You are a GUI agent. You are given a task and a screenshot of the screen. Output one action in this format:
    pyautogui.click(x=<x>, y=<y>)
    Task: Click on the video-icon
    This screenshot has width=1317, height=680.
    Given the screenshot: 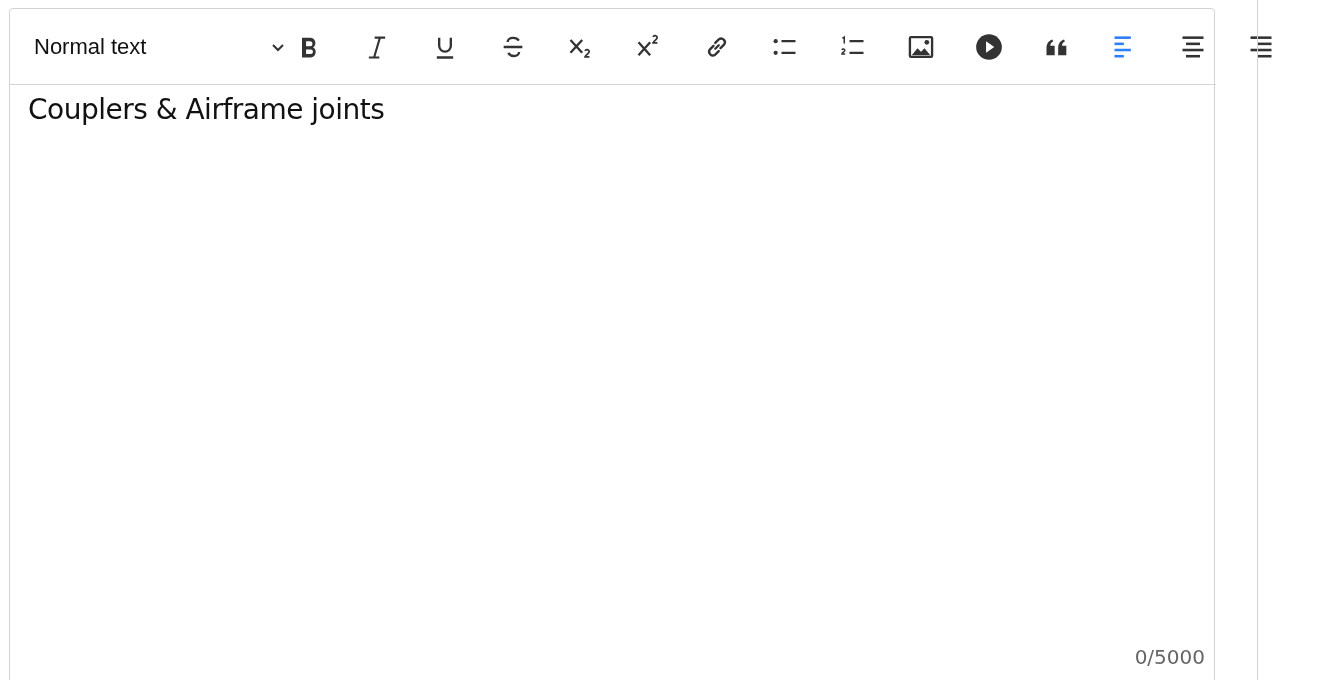 What is the action you would take?
    pyautogui.click(x=989, y=46)
    